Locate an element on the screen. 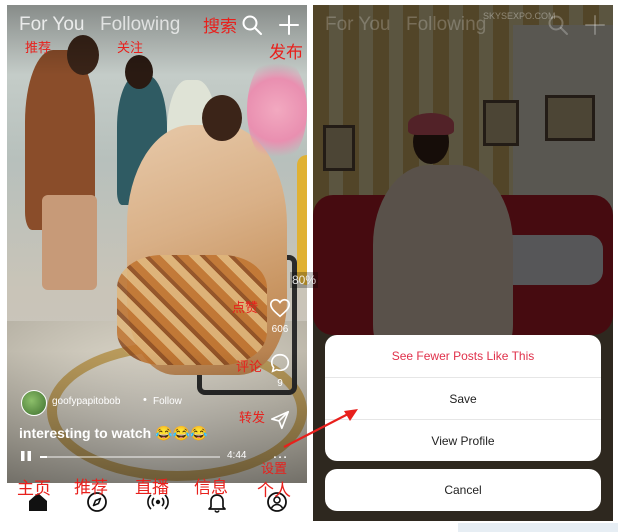 Image resolution: width=621 pixels, height=532 pixels. annotation-comment: 评论 is located at coordinates (249, 366).